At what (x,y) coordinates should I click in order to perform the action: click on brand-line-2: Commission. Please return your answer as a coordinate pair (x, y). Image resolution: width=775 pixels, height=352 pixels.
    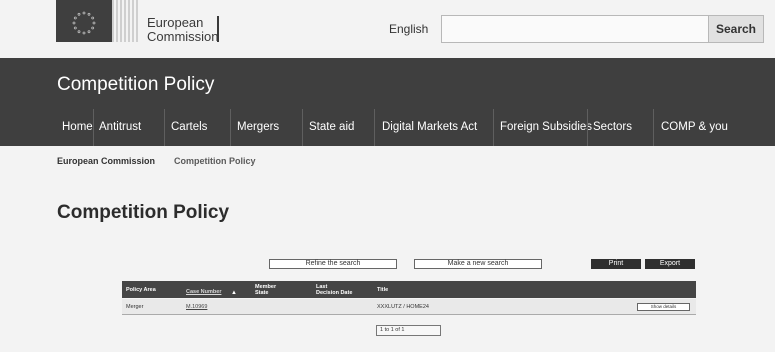
    Looking at the image, I should click on (183, 36).